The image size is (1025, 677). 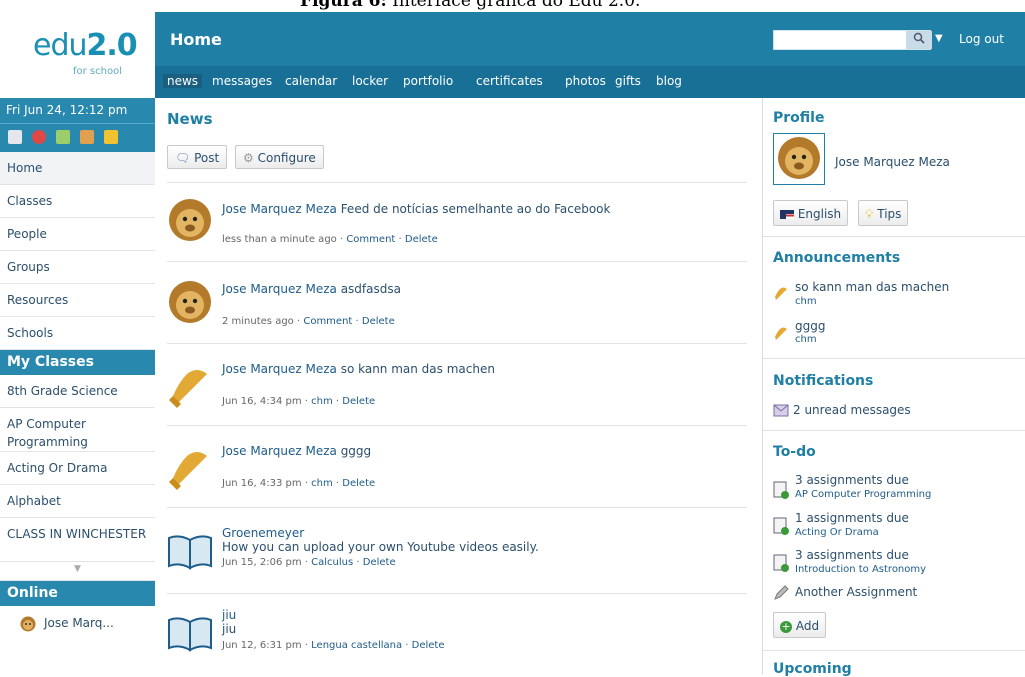 I want to click on language-button: English, so click(x=811, y=213).